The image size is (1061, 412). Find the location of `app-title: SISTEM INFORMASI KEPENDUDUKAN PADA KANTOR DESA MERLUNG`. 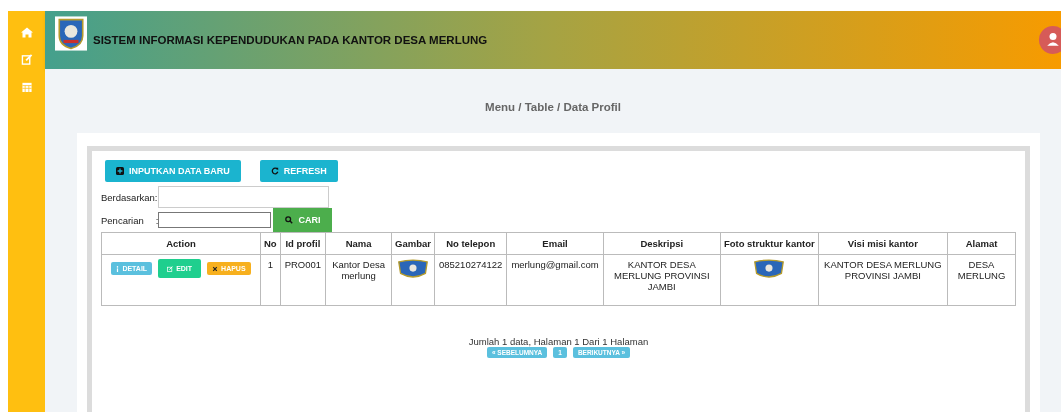

app-title: SISTEM INFORMASI KEPENDUDUKAN PADA KANTOR DESA MERLUNG is located at coordinates (291, 40).